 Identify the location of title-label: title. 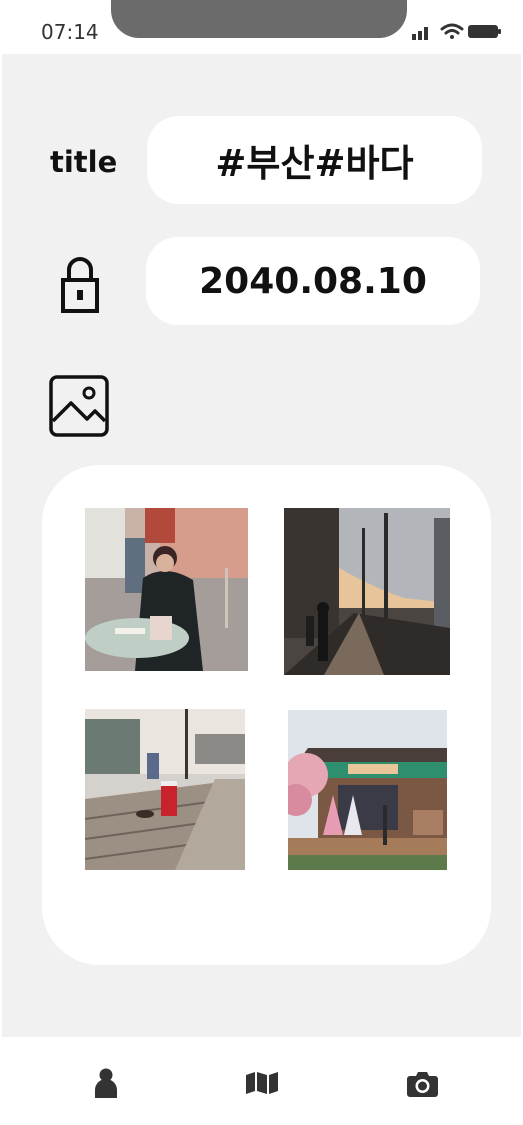
(84, 162).